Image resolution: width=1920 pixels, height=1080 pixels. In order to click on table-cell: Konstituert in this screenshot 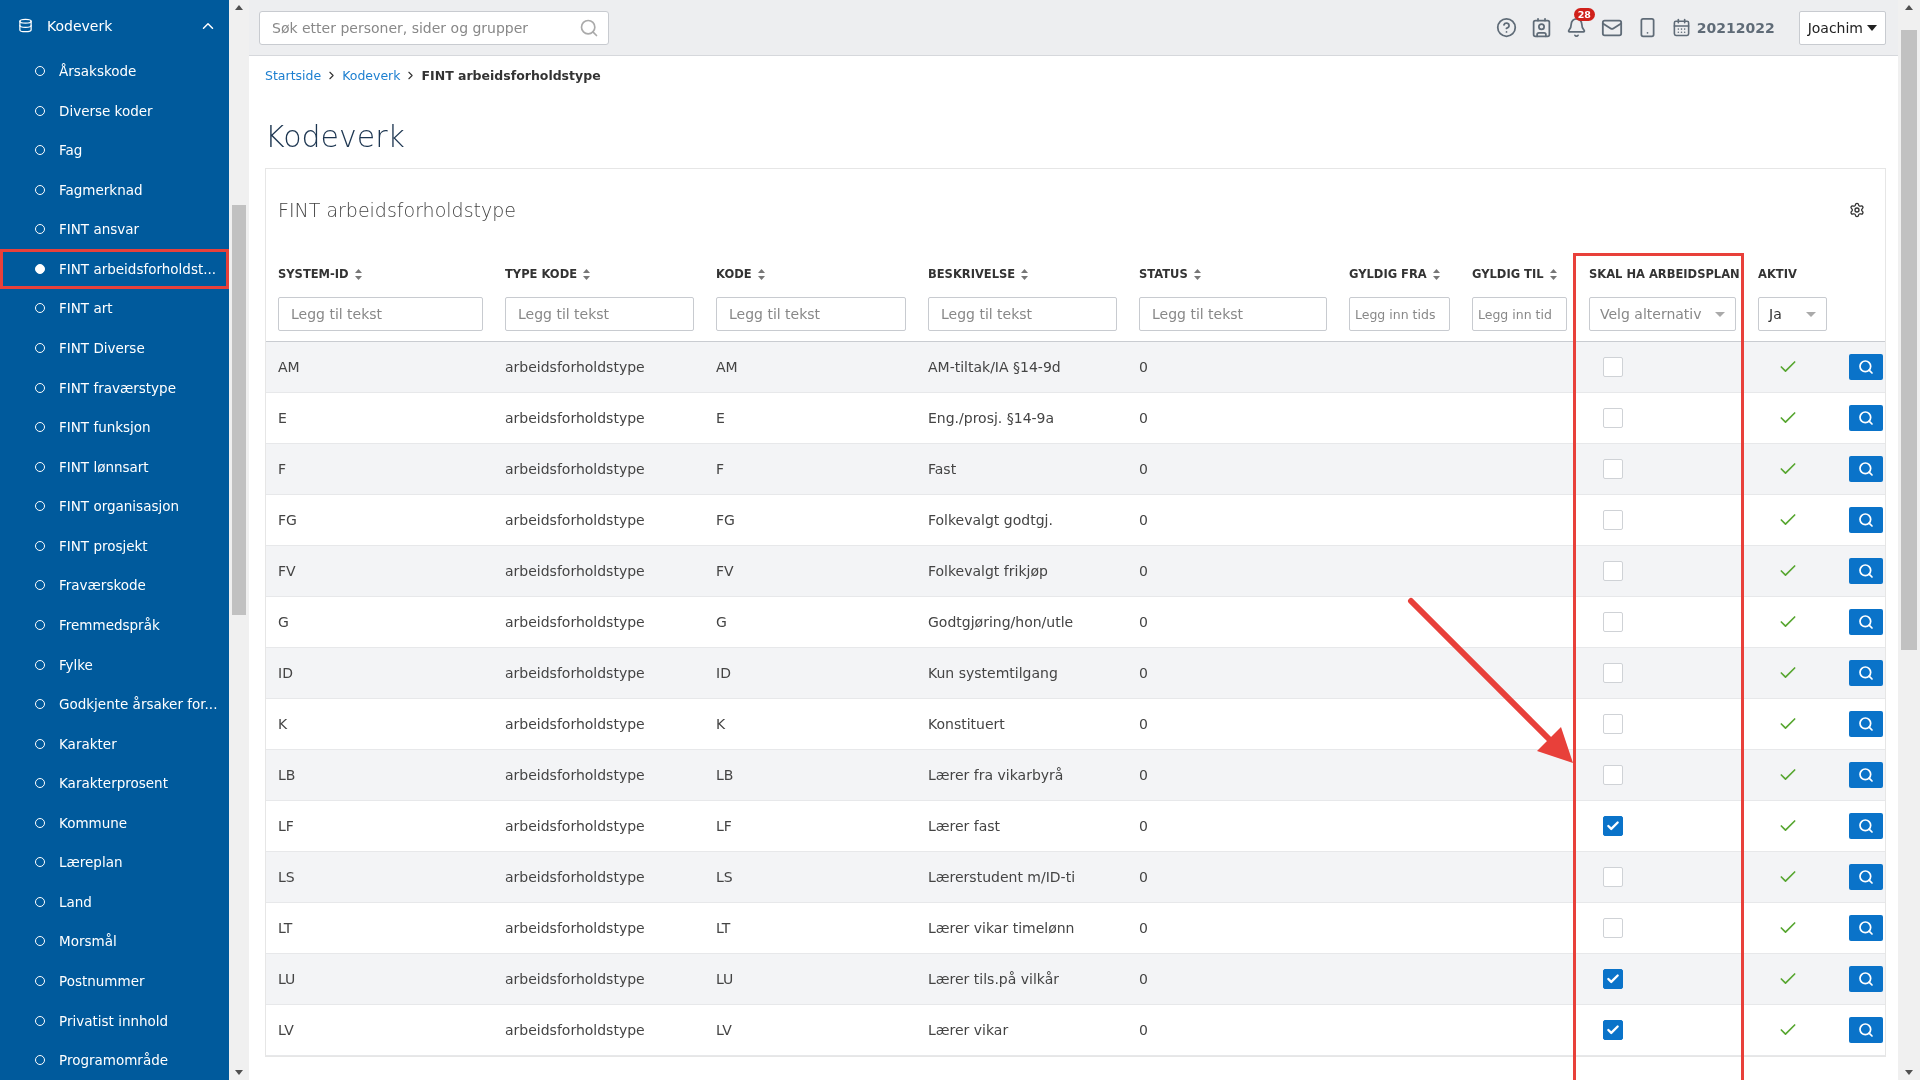, I will do `click(966, 724)`.